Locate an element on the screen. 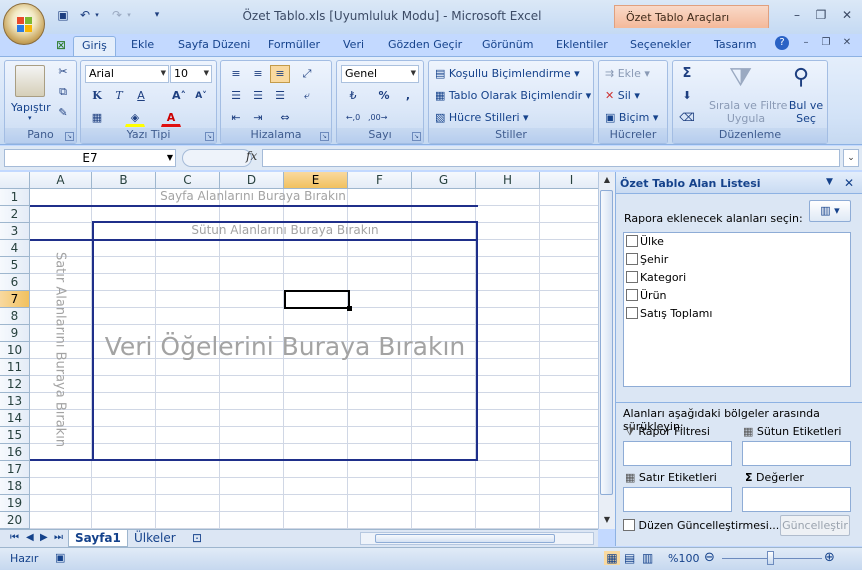 Image resolution: width=862 pixels, height=570 pixels. tab-tasarim: Tasarım is located at coordinates (735, 46).